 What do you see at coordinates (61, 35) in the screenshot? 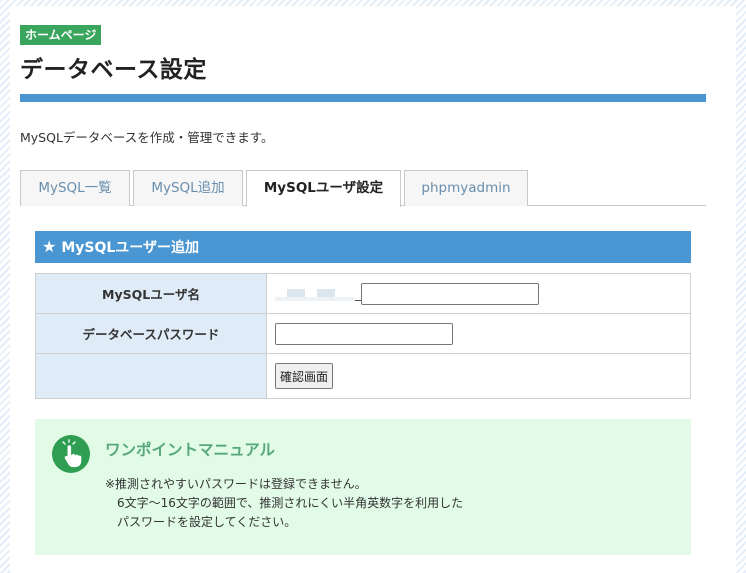
I see `category-badge: ホームページ` at bounding box center [61, 35].